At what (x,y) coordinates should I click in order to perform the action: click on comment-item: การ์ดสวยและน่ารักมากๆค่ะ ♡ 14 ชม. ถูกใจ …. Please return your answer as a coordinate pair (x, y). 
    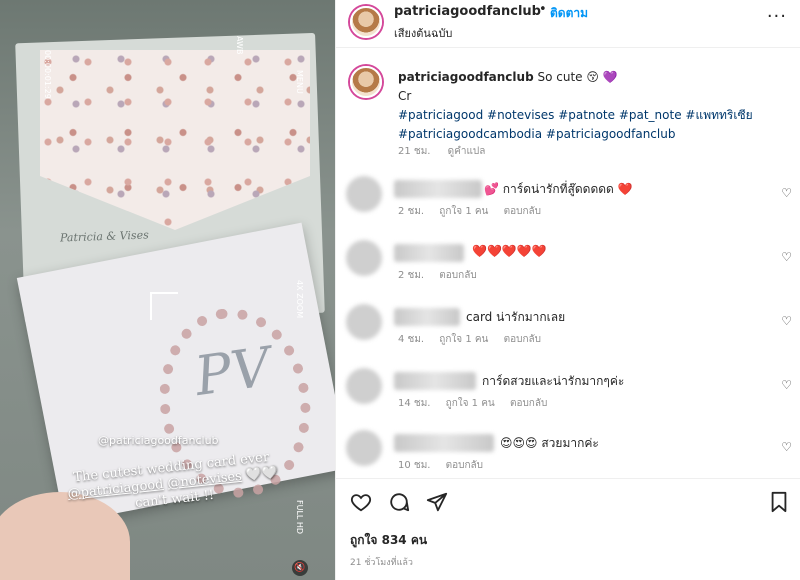
    Looking at the image, I should click on (568, 399).